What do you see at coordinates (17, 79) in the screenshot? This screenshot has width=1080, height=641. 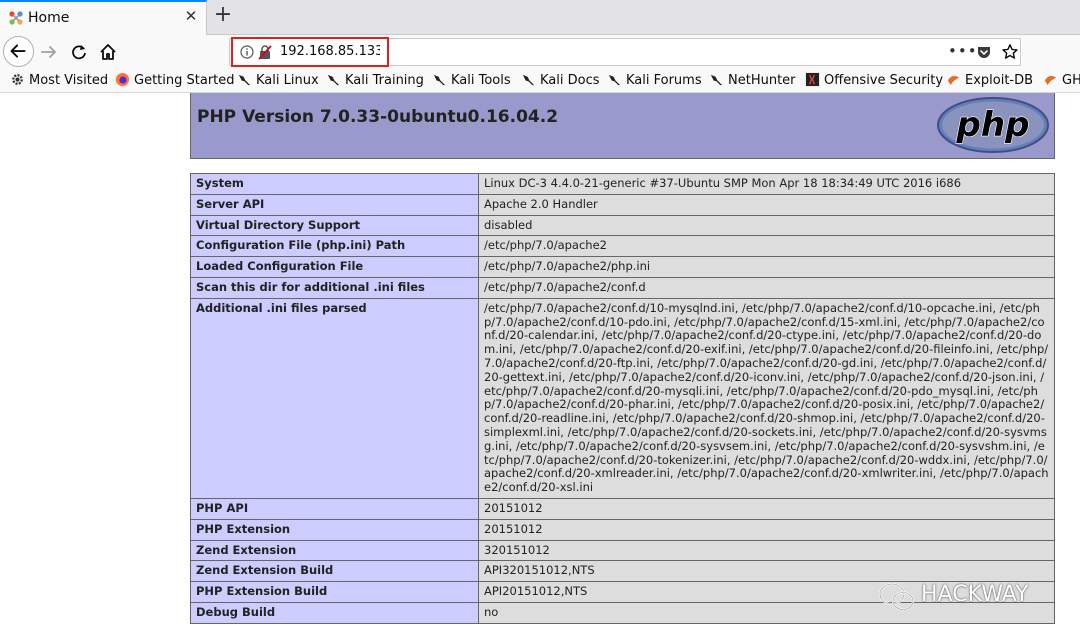 I see `gear-icon` at bounding box center [17, 79].